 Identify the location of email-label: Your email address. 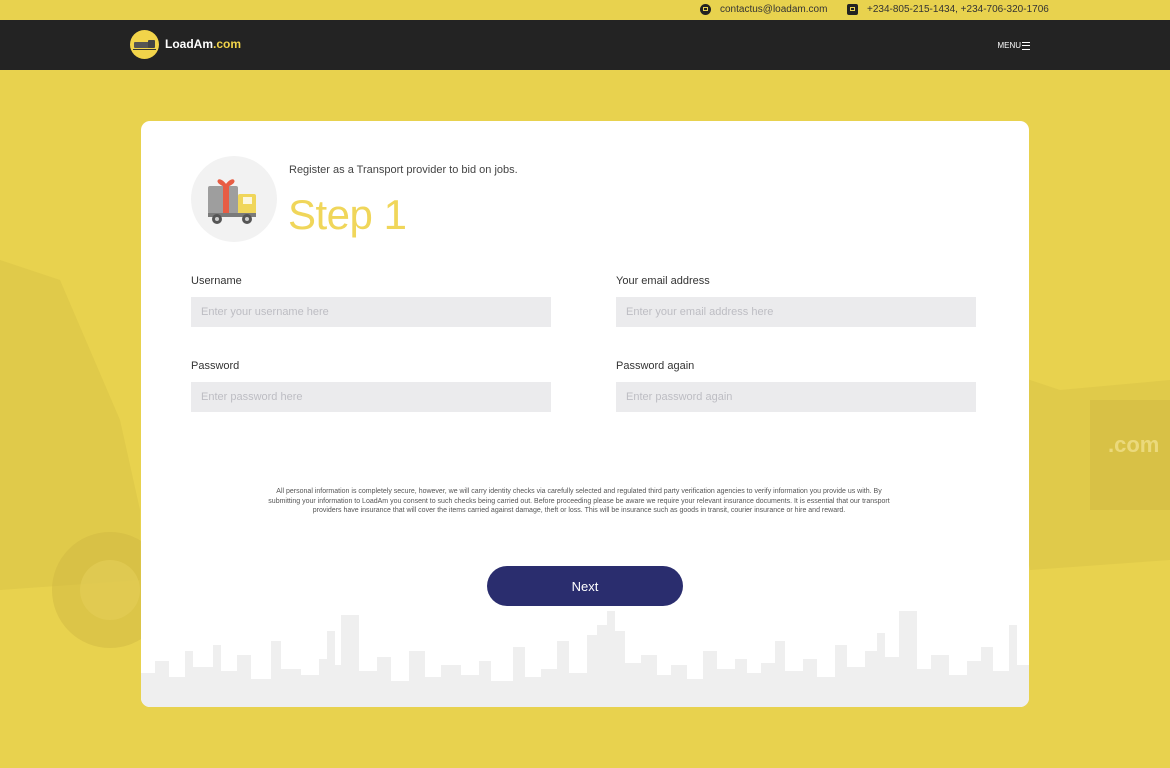
(663, 281).